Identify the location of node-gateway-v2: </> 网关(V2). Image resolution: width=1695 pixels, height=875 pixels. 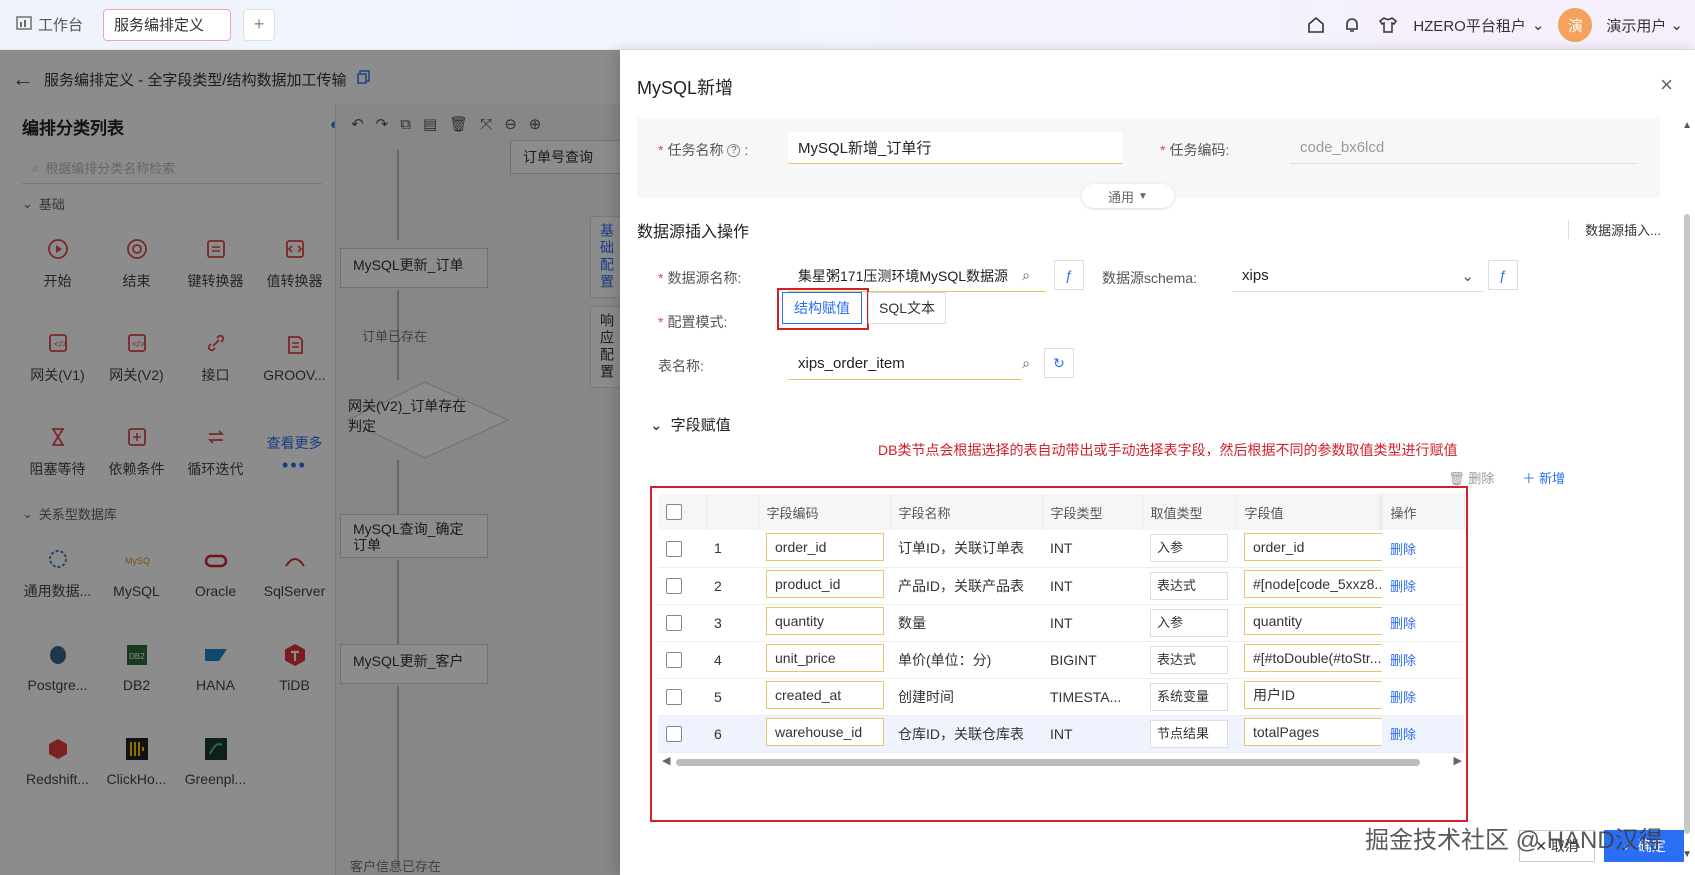
(136, 357).